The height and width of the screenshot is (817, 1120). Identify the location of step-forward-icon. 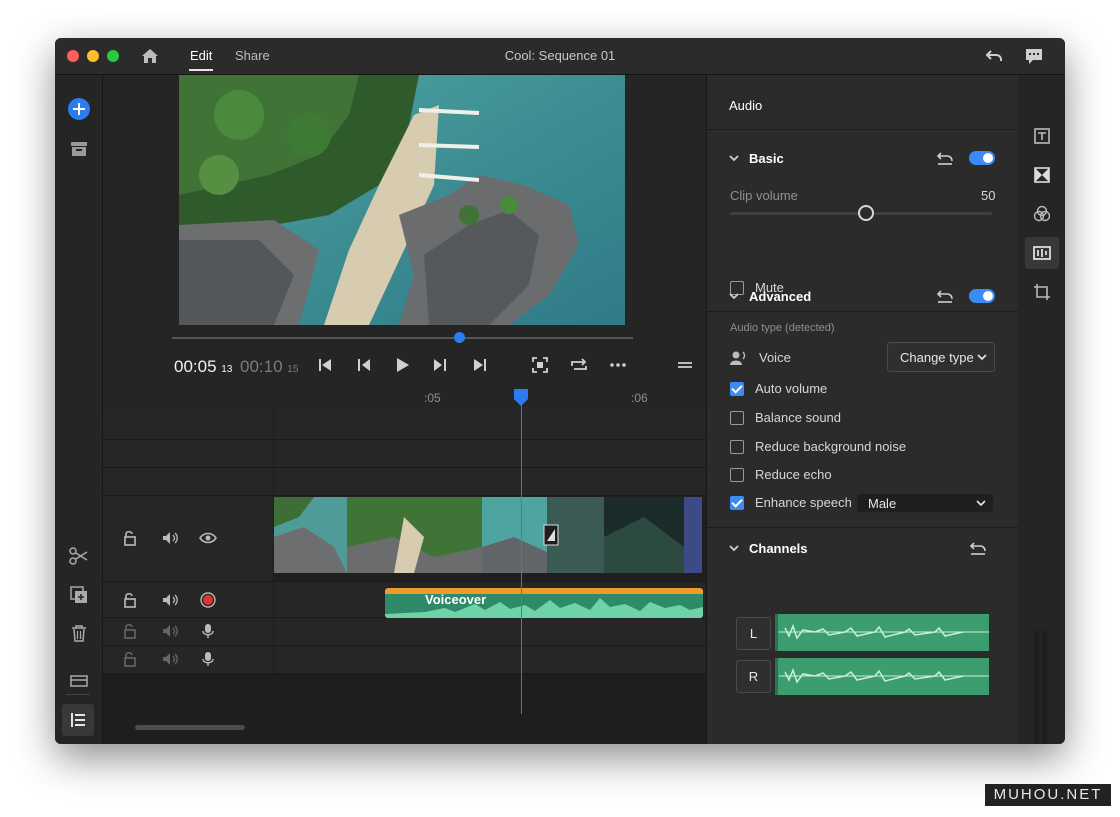
(440, 365).